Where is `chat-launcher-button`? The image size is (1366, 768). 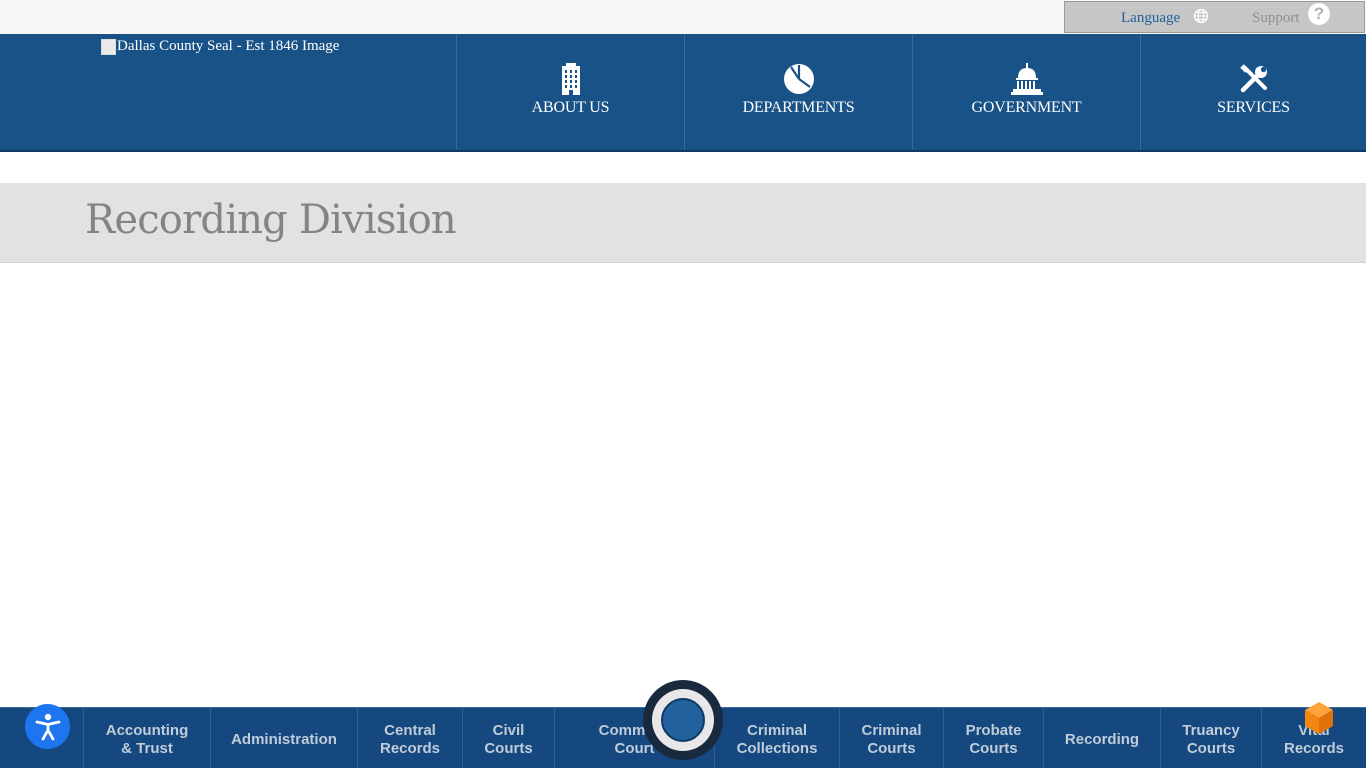
chat-launcher-button is located at coordinates (683, 720).